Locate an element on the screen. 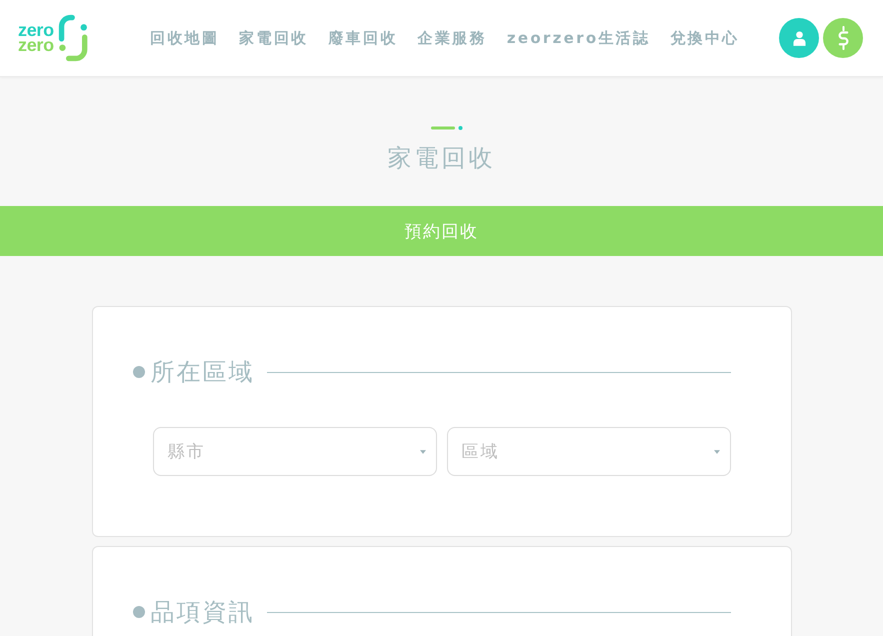 The image size is (883, 636). account-button is located at coordinates (799, 38).